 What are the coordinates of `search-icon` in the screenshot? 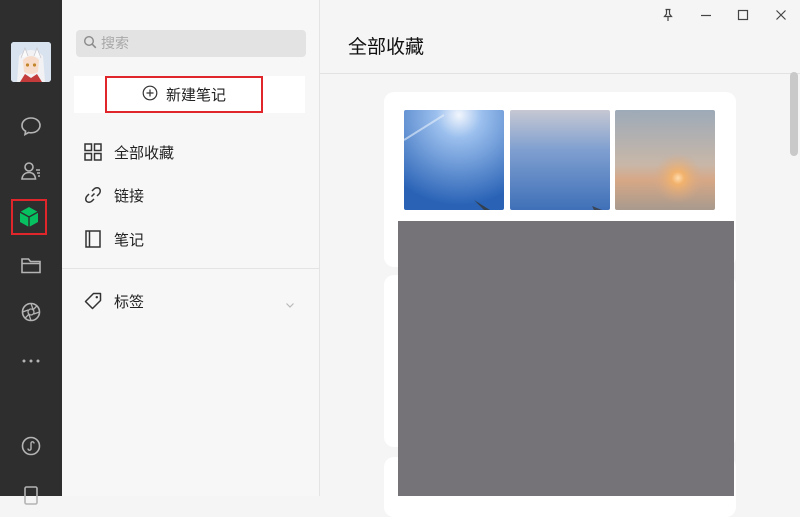 It's located at (90, 43).